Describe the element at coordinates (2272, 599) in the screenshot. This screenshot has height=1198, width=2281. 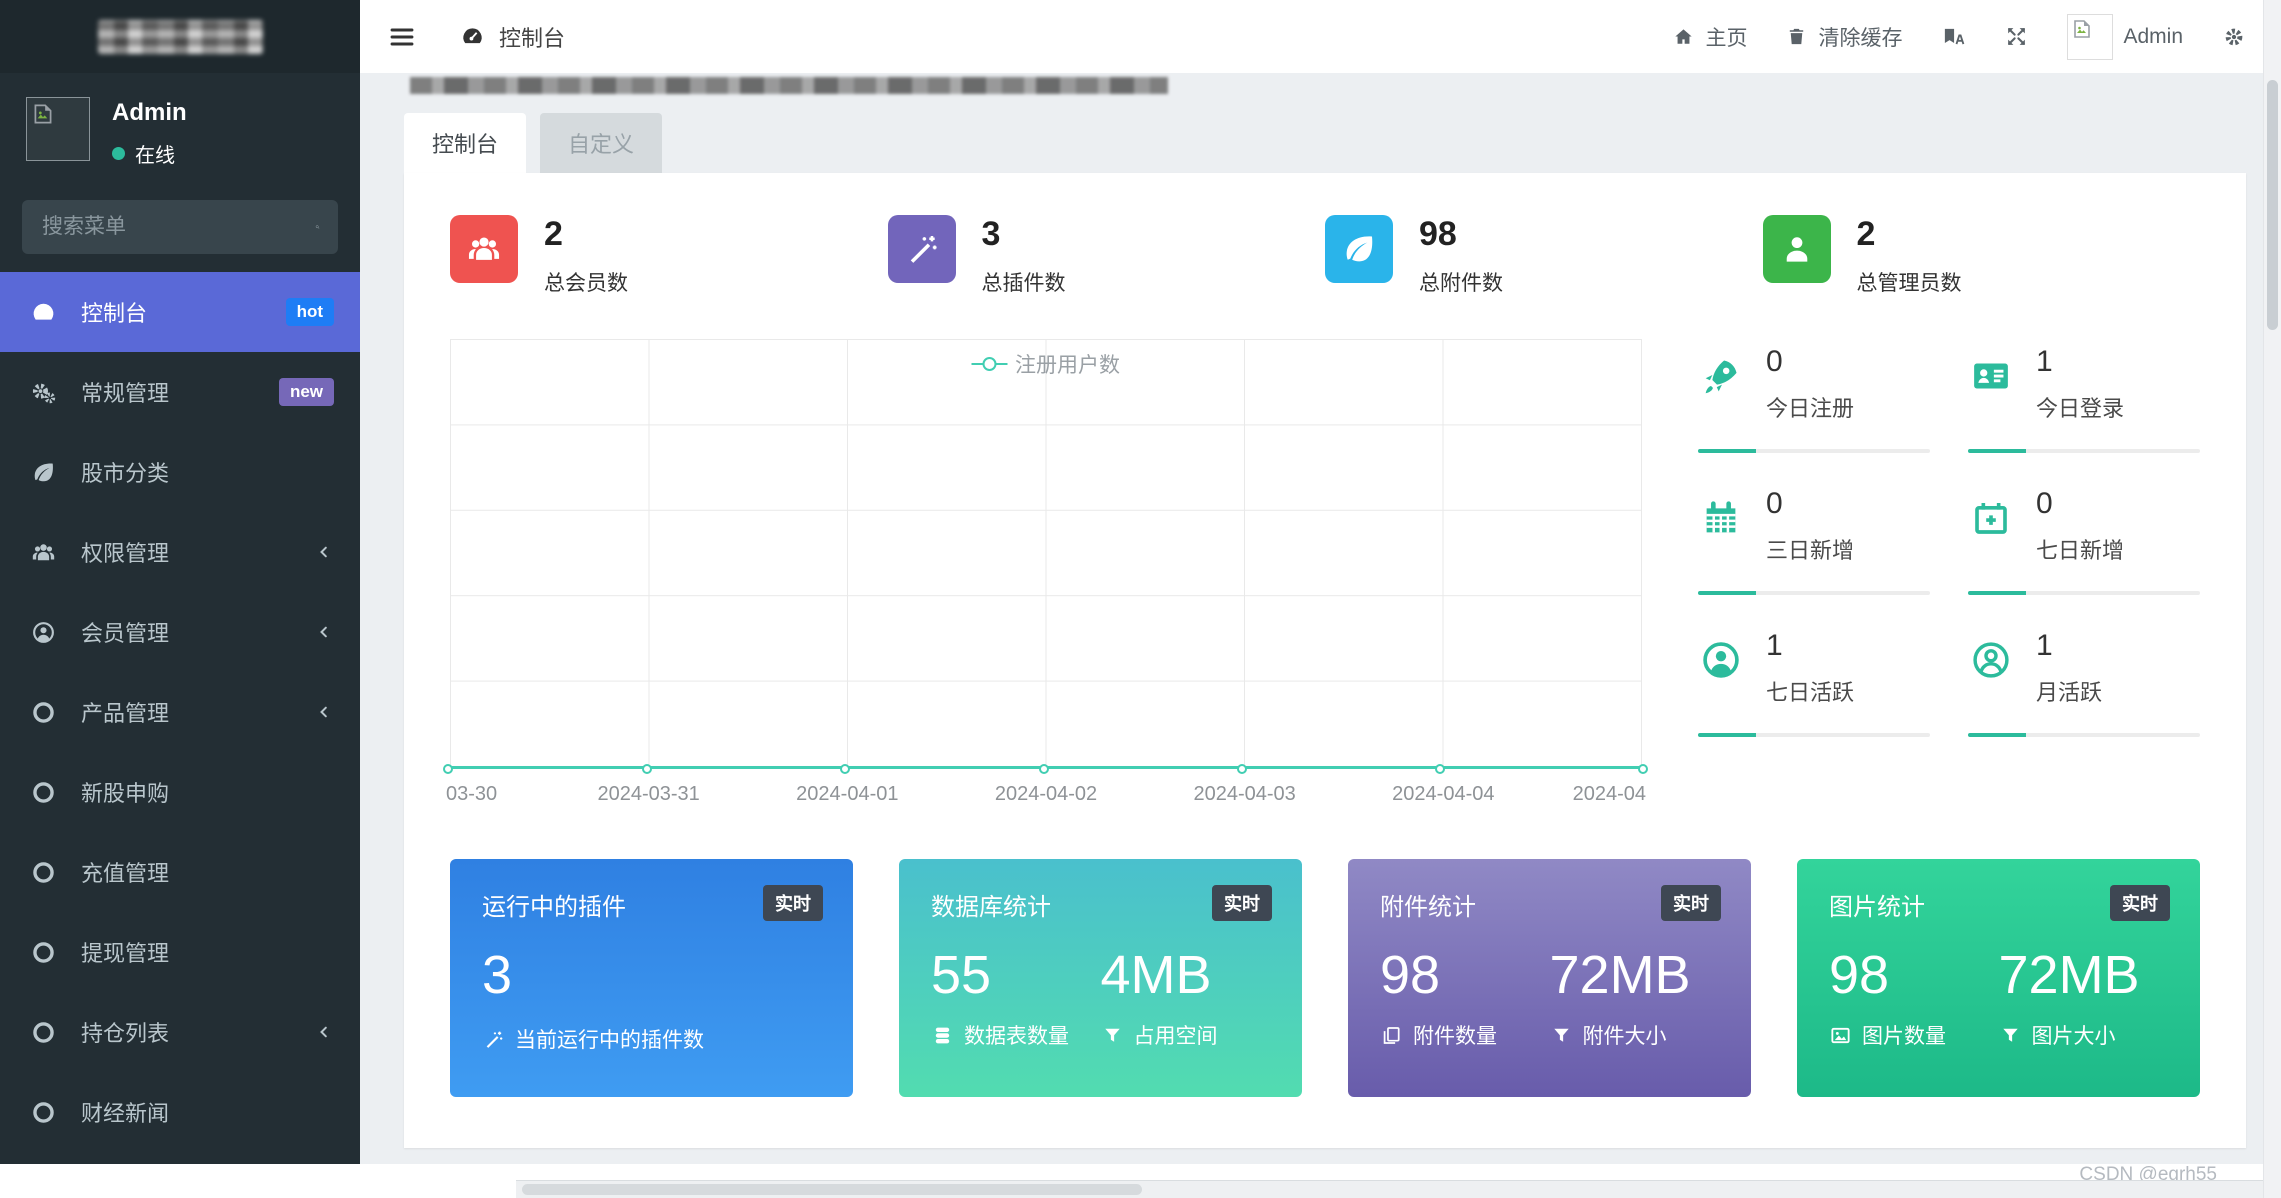
I see `vertical-scrollbar` at that location.